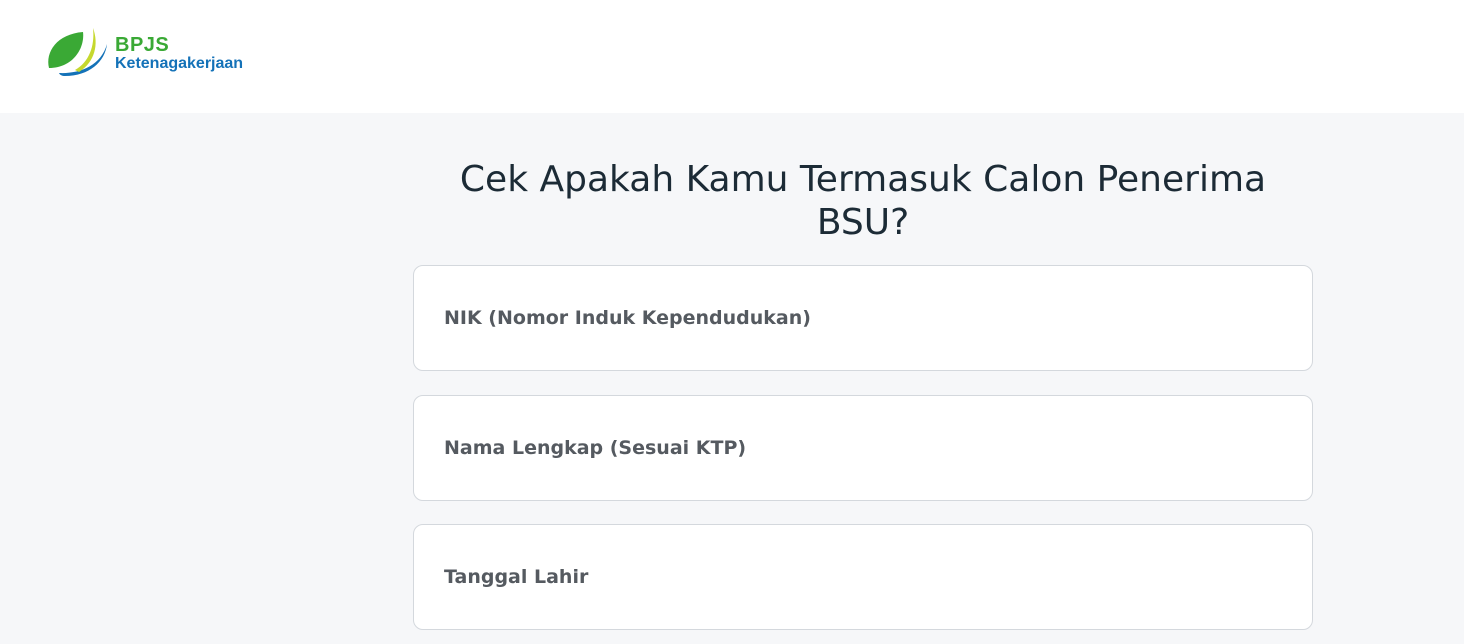  I want to click on nik-field: NIK (Nomor Induk Kependudukan), so click(863, 318).